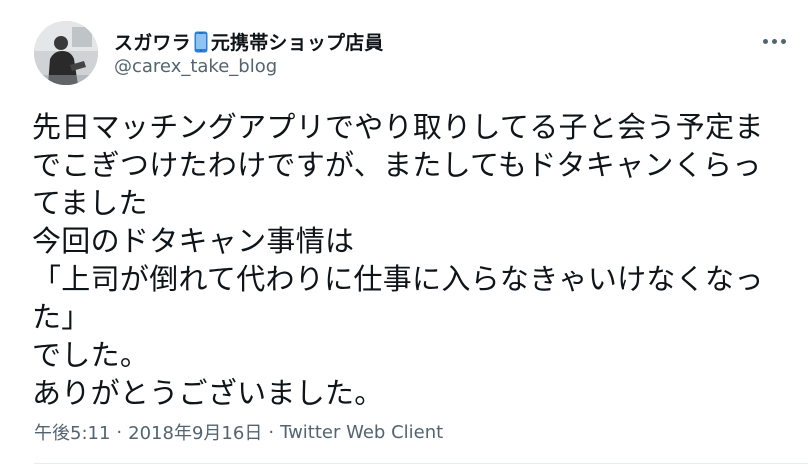 The image size is (808, 471). What do you see at coordinates (72, 432) in the screenshot?
I see `tweet-time: 午後5:11` at bounding box center [72, 432].